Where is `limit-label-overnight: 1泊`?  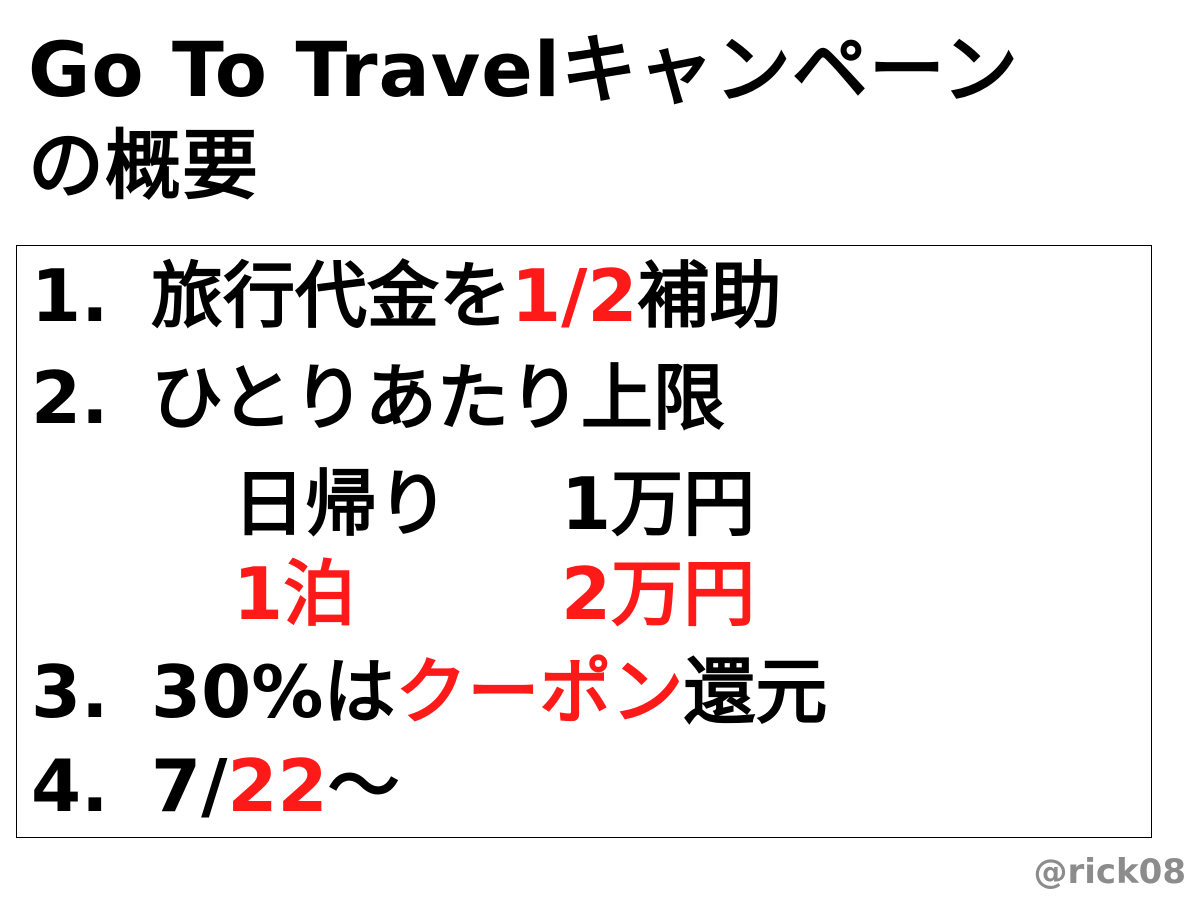 limit-label-overnight: 1泊 is located at coordinates (294, 594).